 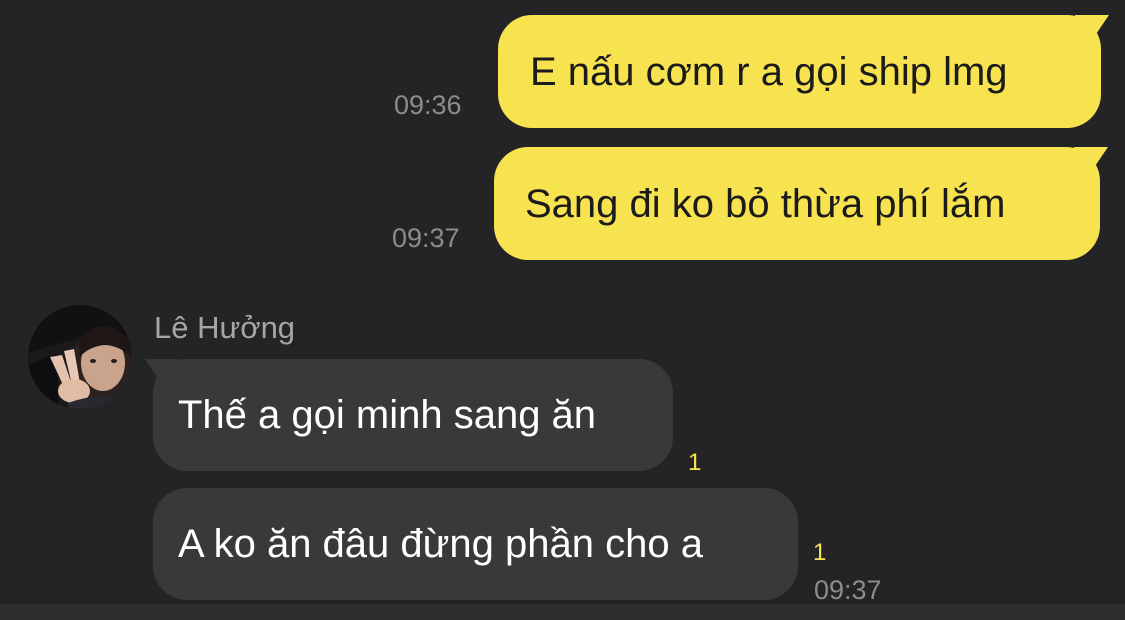 What do you see at coordinates (769, 71) in the screenshot?
I see `message-text: E nấu cơm r a gọi ship lmg` at bounding box center [769, 71].